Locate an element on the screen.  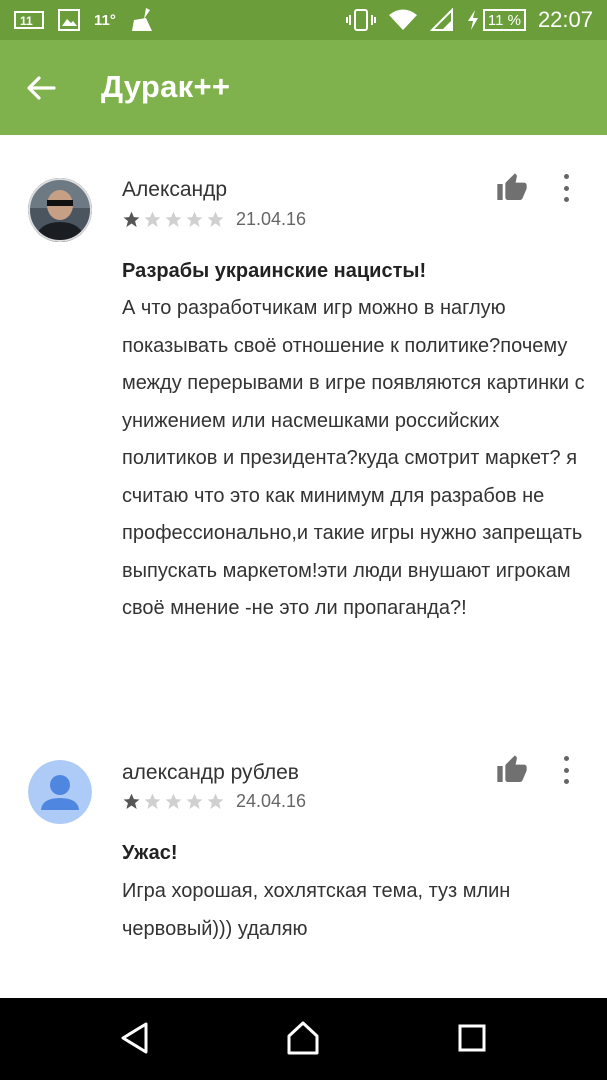
sim-card-icon: 11 is located at coordinates (29, 20).